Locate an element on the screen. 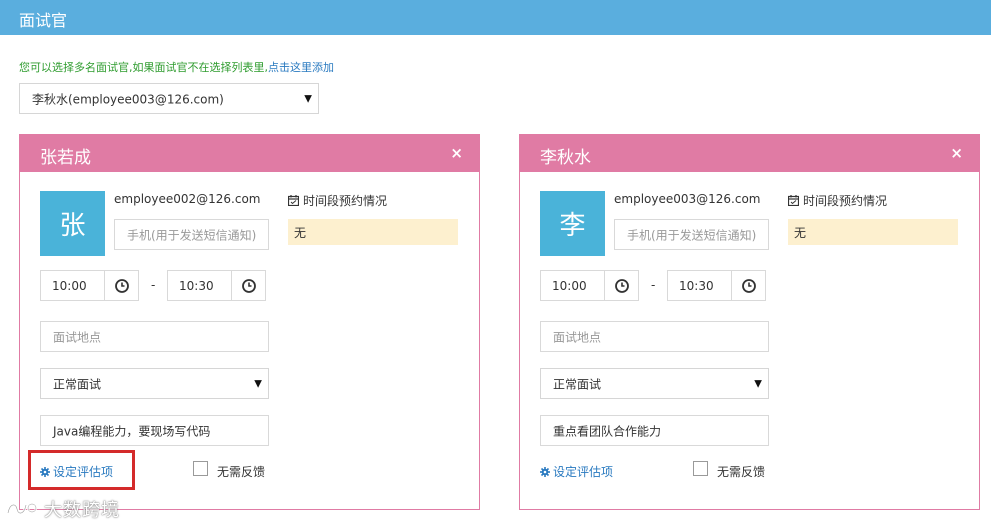 This screenshot has height=526, width=991. add-interviewer-link: 点击这里添加 is located at coordinates (301, 67).